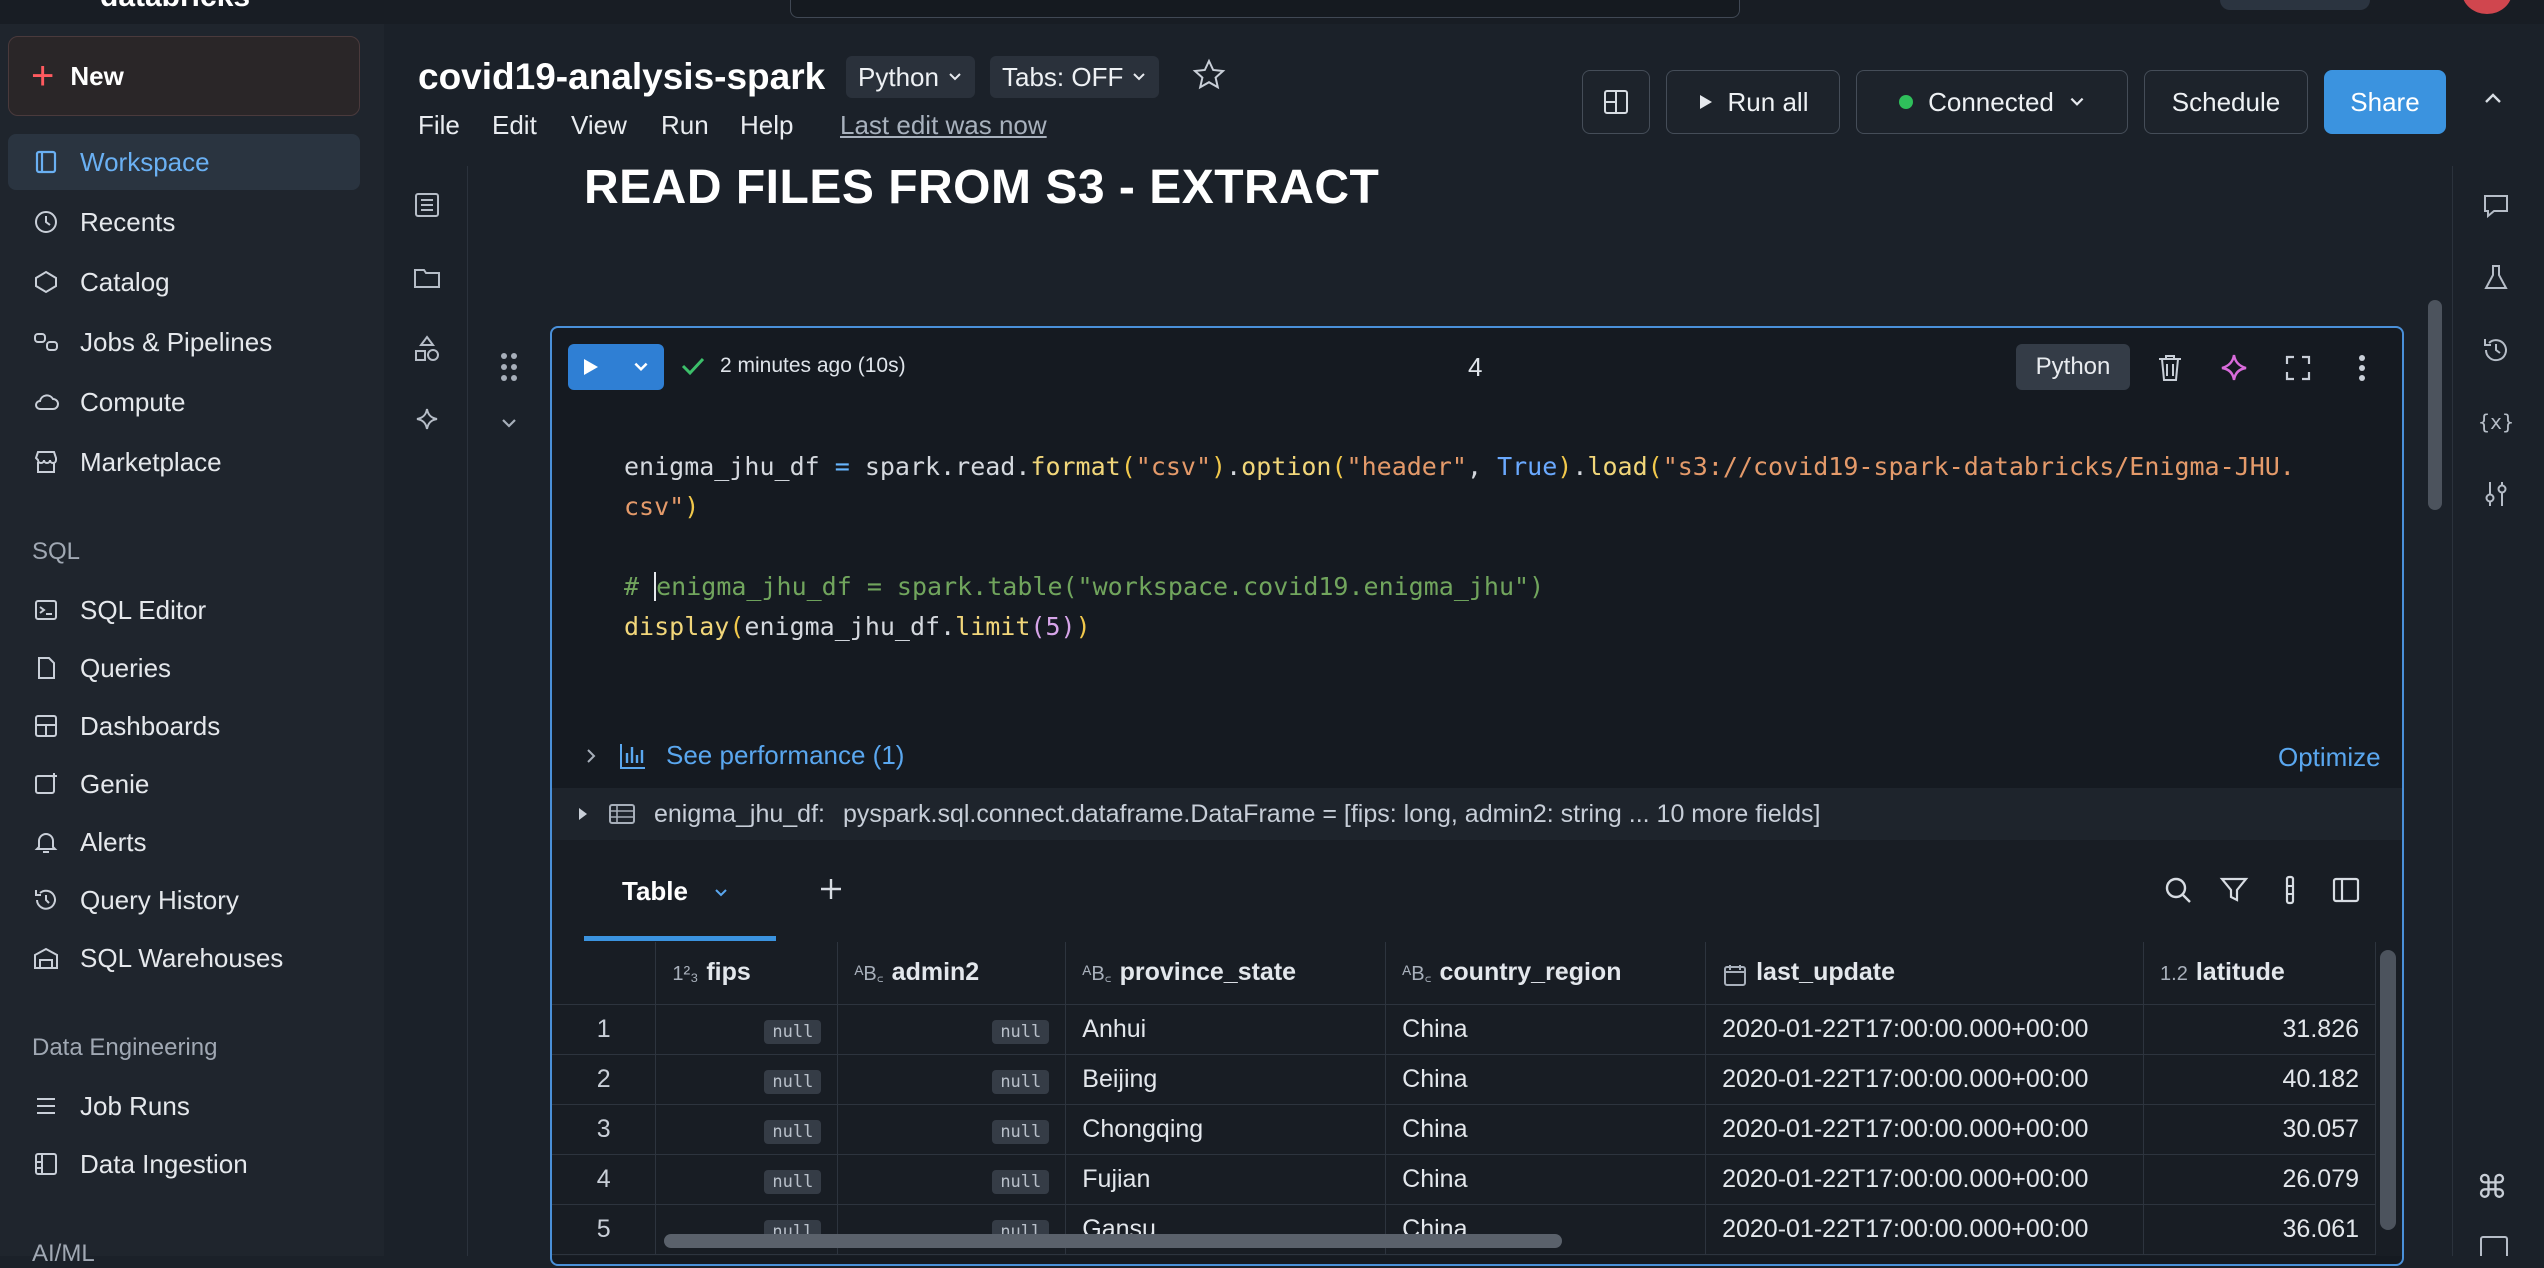 The height and width of the screenshot is (1268, 2544). Describe the element at coordinates (184, 900) in the screenshot. I see `sidebar-item-query-history: Query History` at that location.